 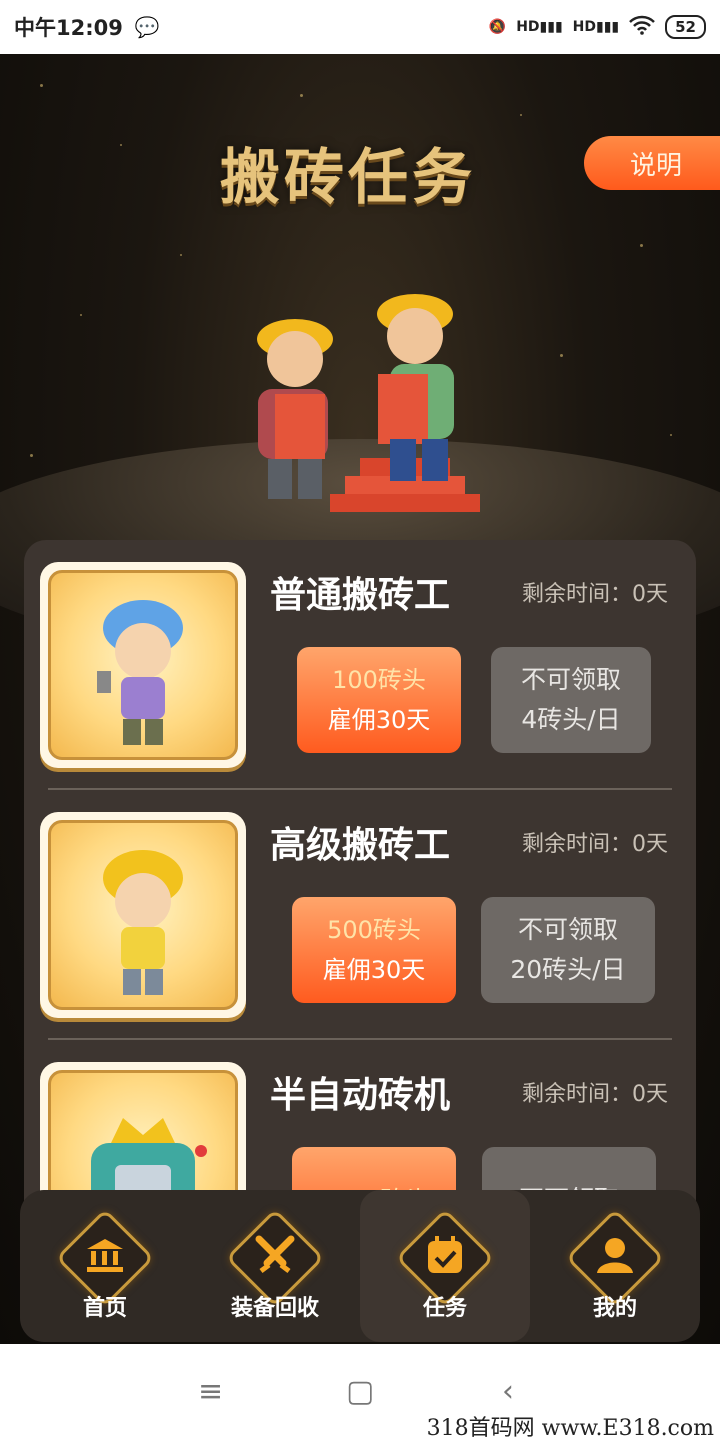 I want to click on task-name: 半自动砖机, so click(x=360, y=1095).